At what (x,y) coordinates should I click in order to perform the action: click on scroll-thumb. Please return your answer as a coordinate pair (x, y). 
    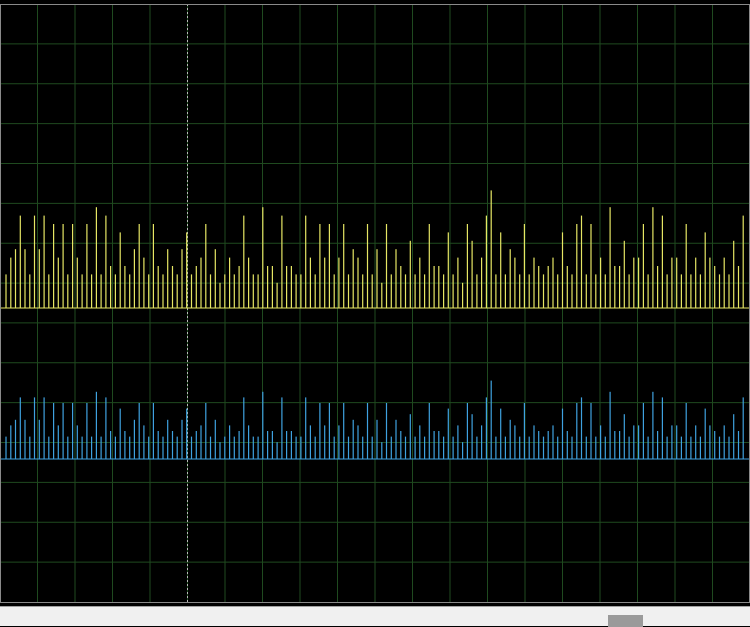
    Looking at the image, I should click on (625, 621).